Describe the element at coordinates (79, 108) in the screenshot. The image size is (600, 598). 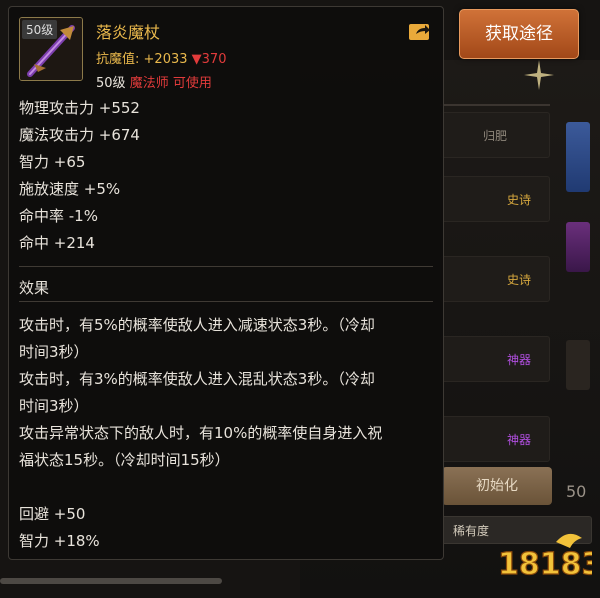
I see `stat-line: 物理攻击力 +552` at that location.